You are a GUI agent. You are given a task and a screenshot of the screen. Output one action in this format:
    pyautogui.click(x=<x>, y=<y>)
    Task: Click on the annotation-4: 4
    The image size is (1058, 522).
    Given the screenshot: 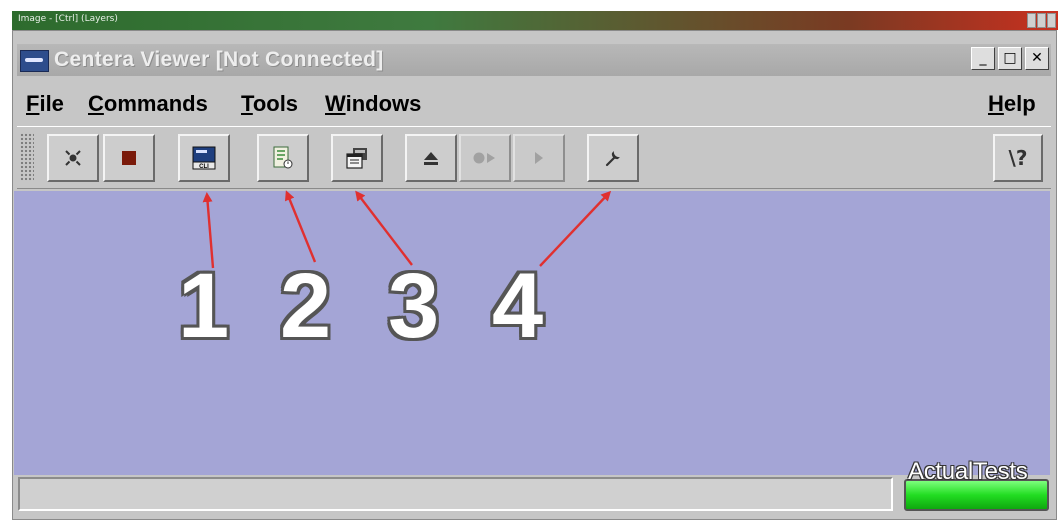 What is the action you would take?
    pyautogui.click(x=518, y=306)
    